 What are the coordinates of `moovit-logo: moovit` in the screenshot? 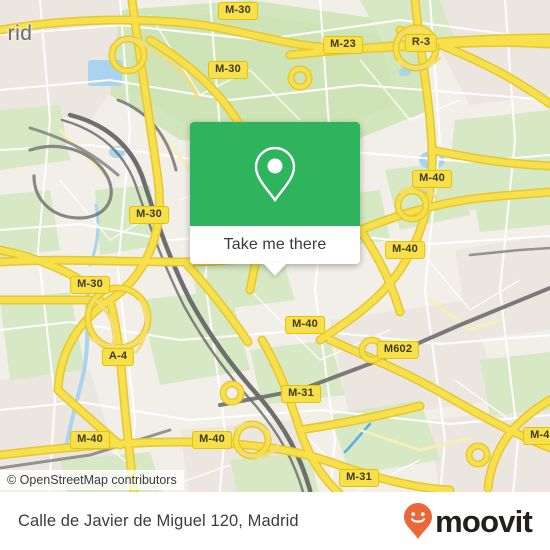 It's located at (468, 521).